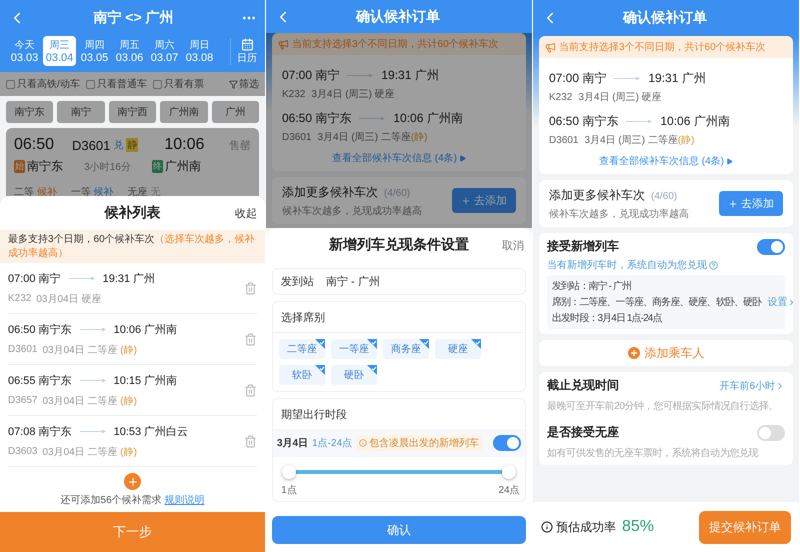  What do you see at coordinates (35, 191) in the screenshot?
I see `seat-availability: 二等 候补` at bounding box center [35, 191].